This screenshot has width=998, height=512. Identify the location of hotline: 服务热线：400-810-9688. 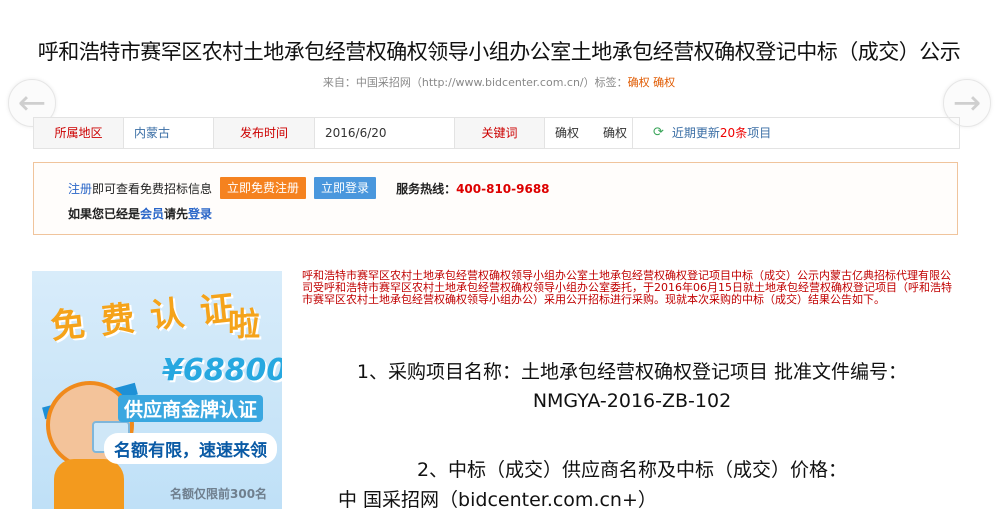
(472, 188).